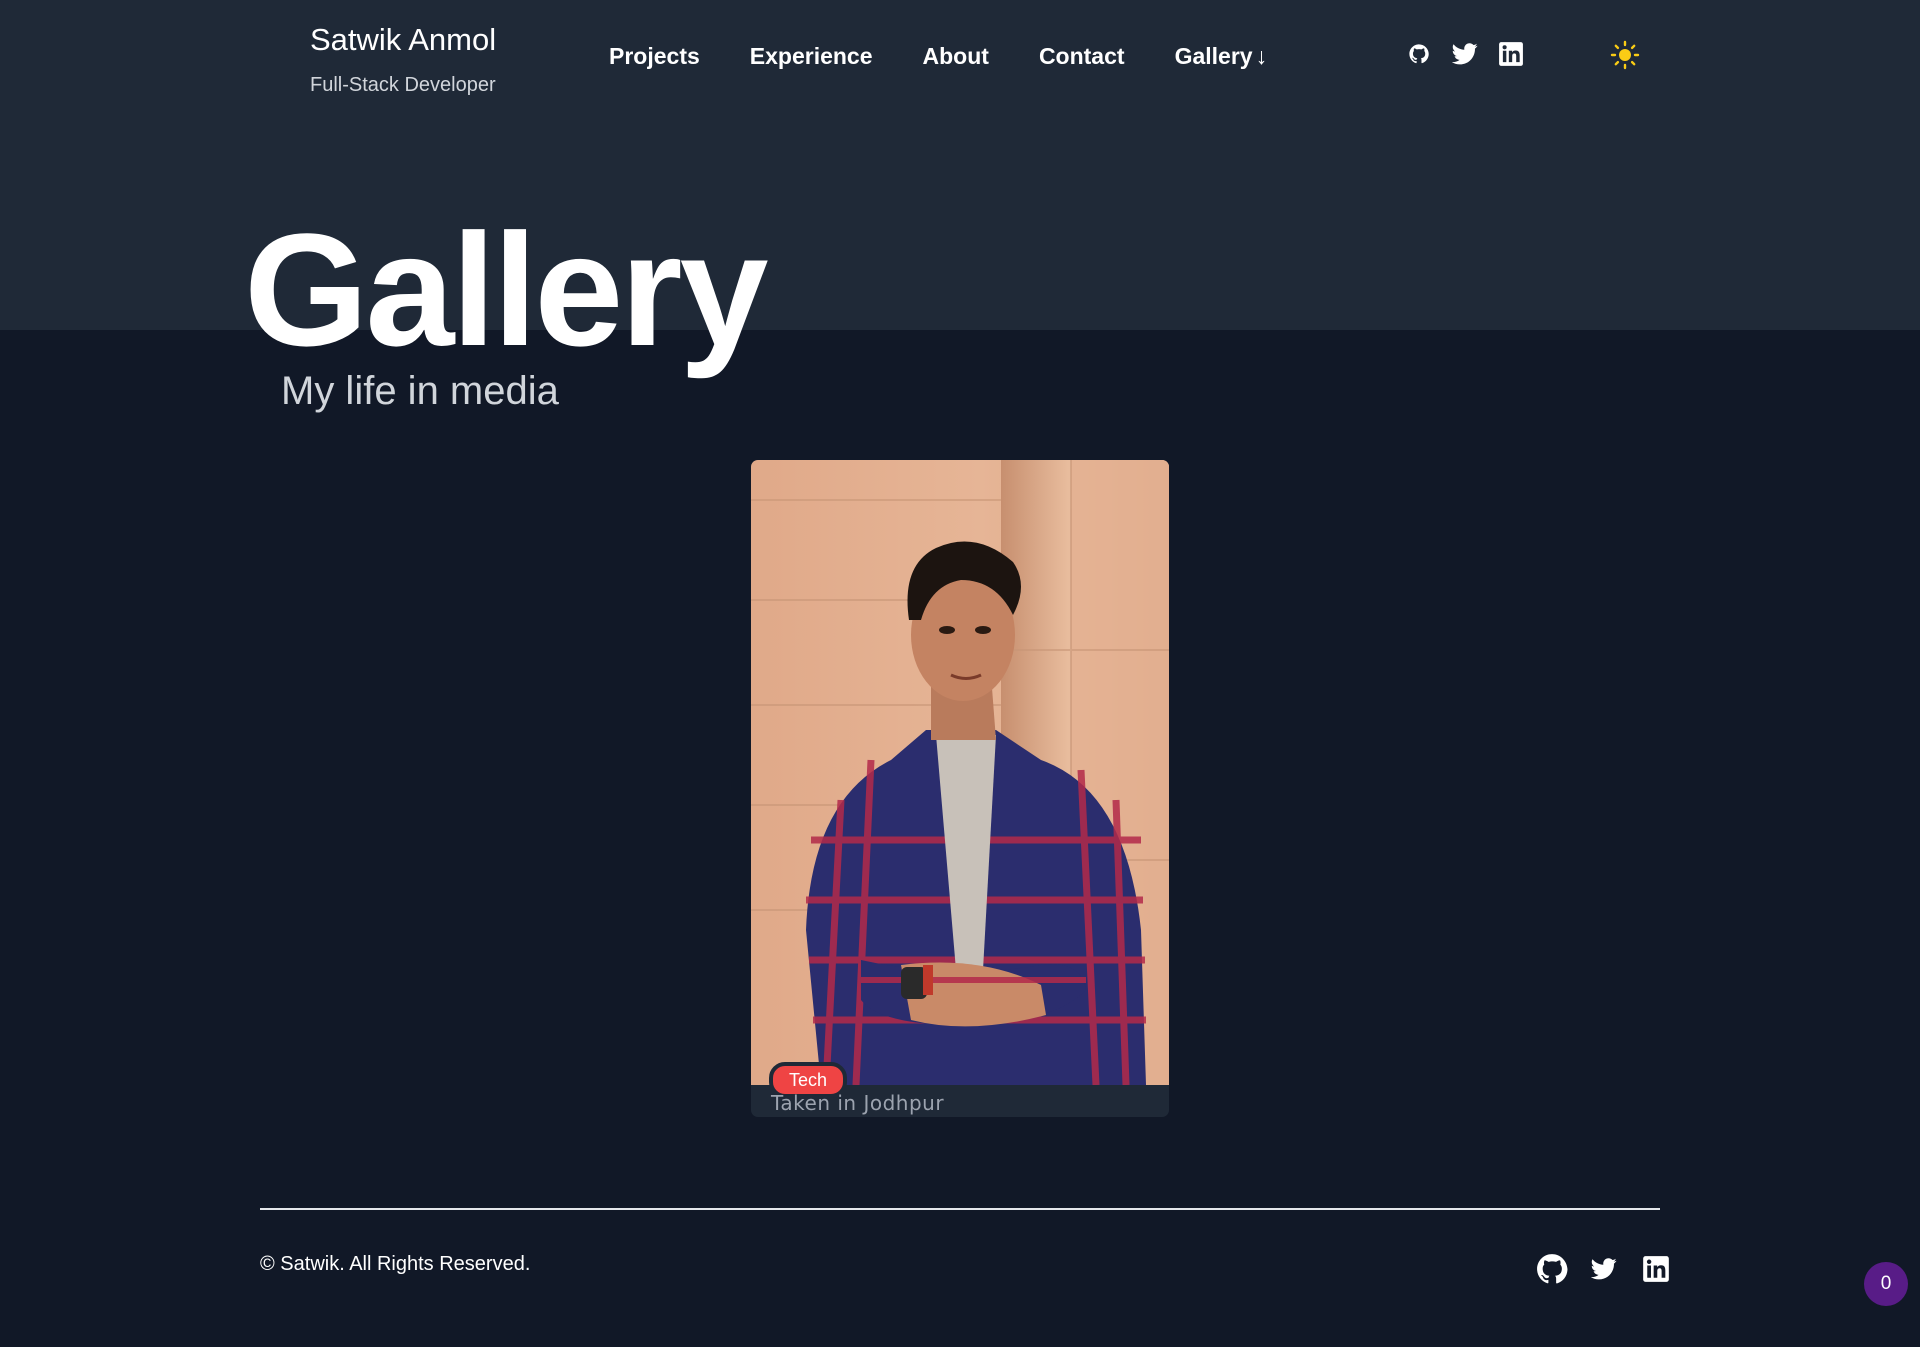 This screenshot has width=1920, height=1347. I want to click on sun-icon, so click(1625, 55).